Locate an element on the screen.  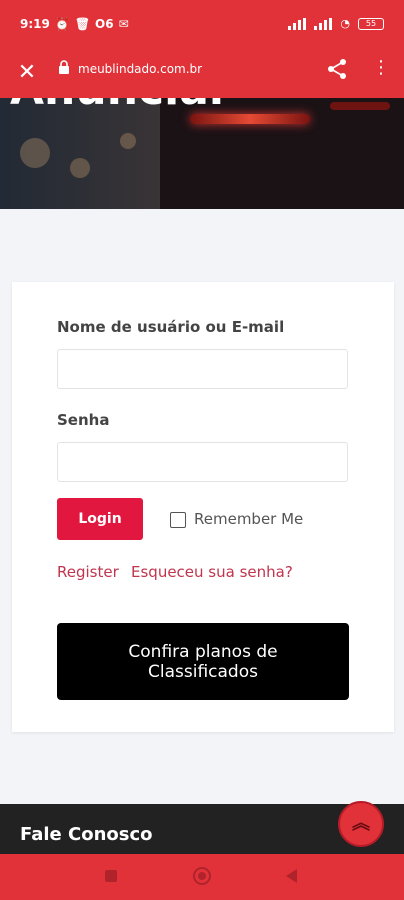
register-link: Register is located at coordinates (88, 572).